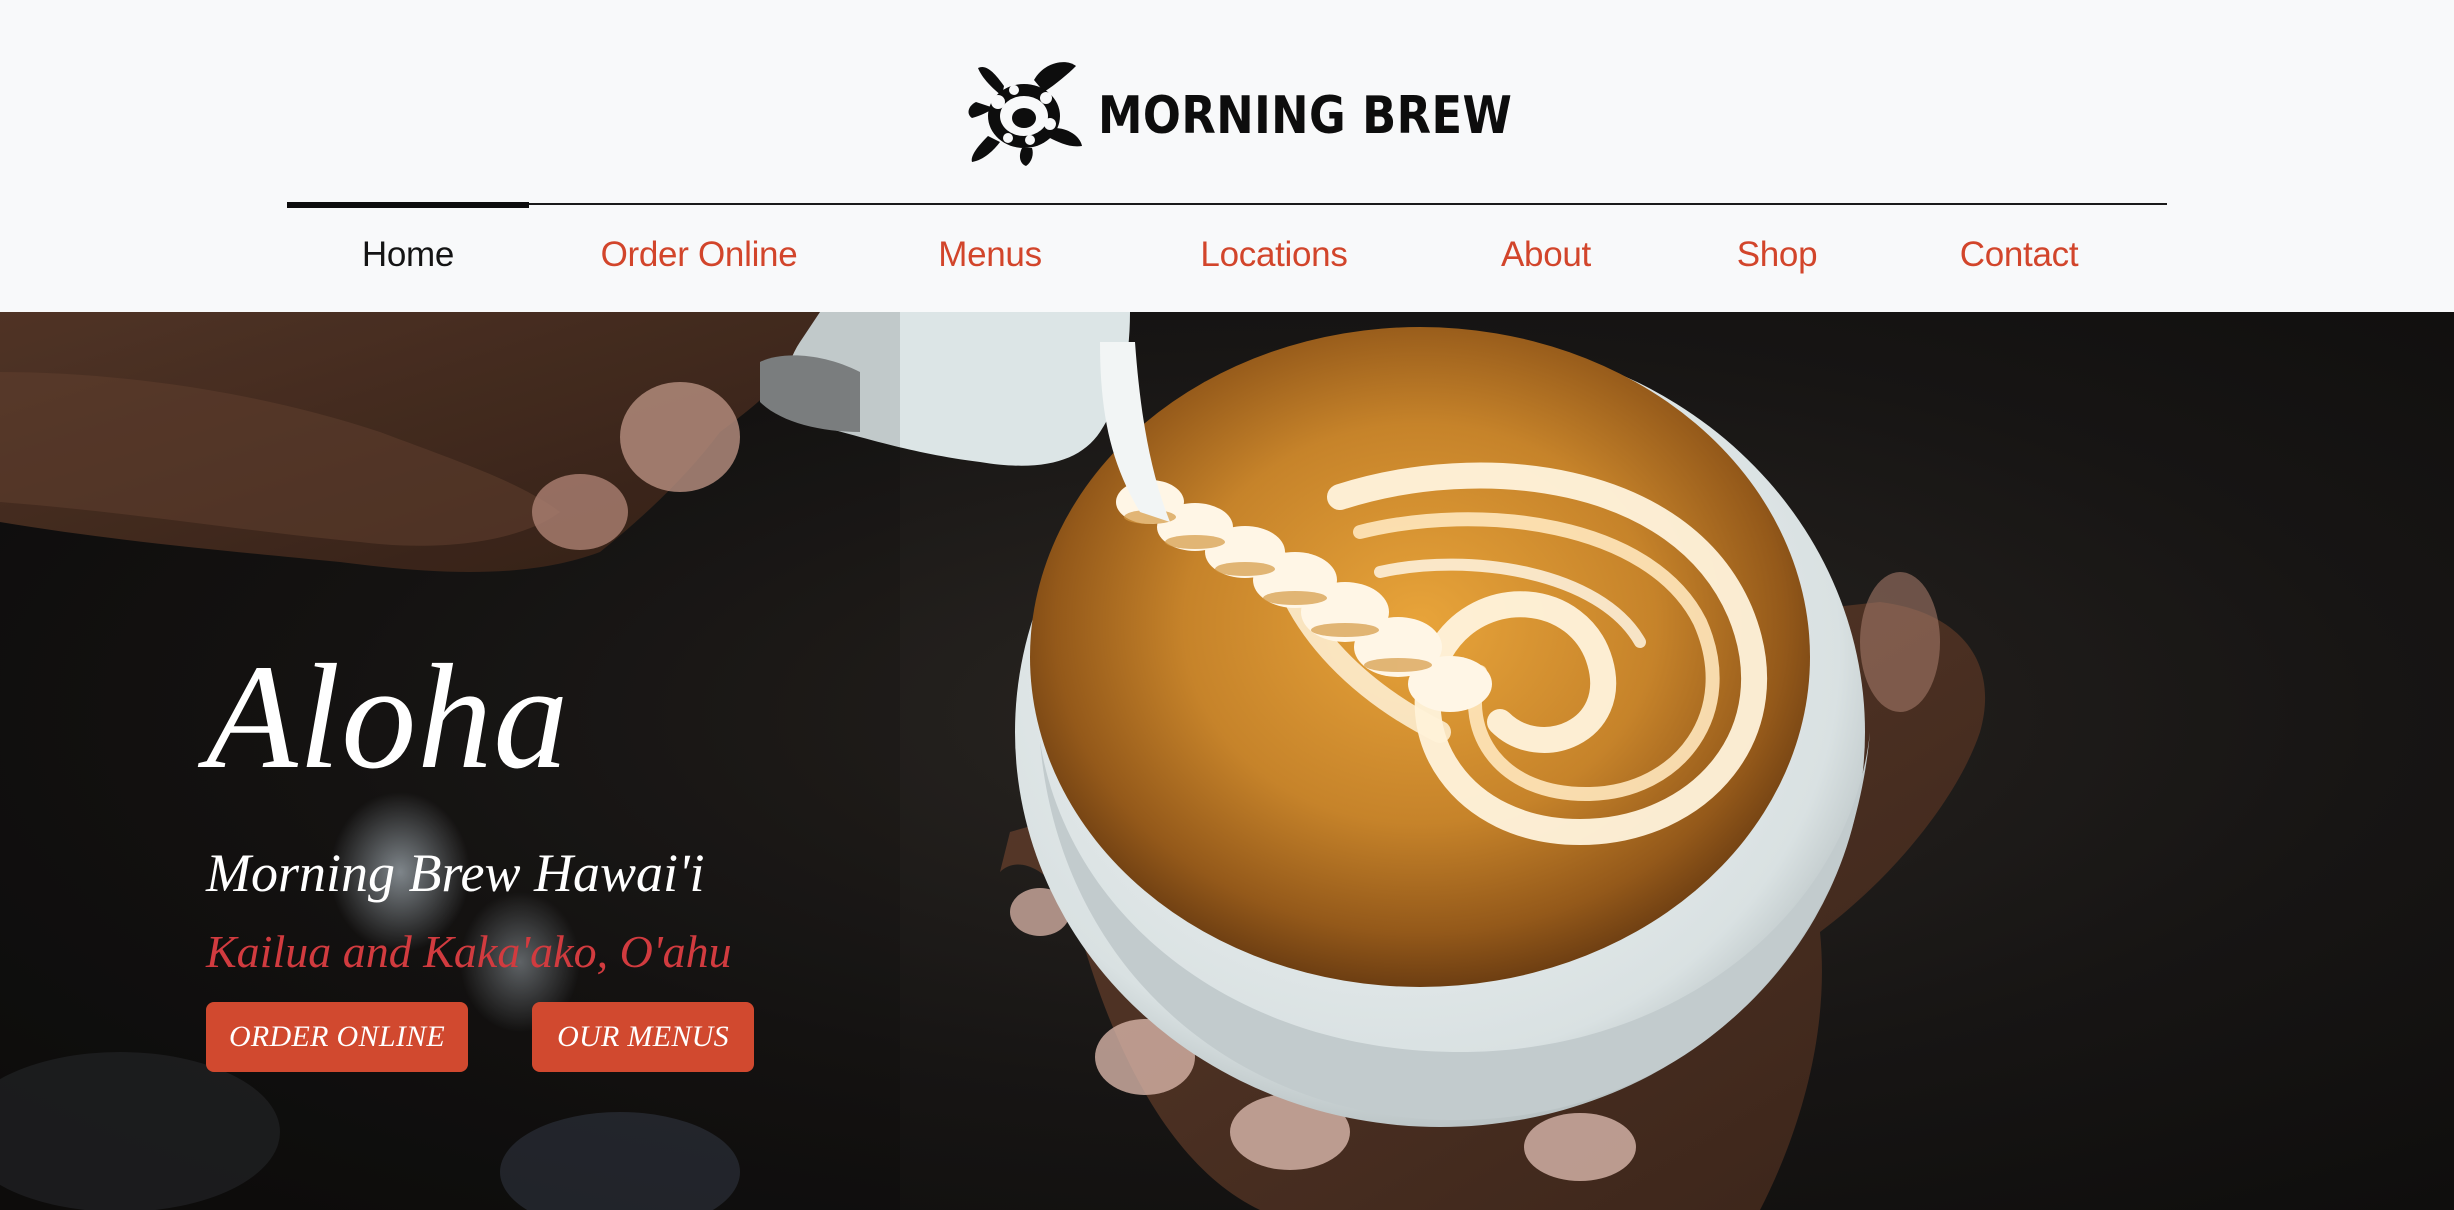 Image resolution: width=2454 pixels, height=1210 pixels. Describe the element at coordinates (1305, 116) in the screenshot. I see `brand-name: MORNING BREW` at that location.